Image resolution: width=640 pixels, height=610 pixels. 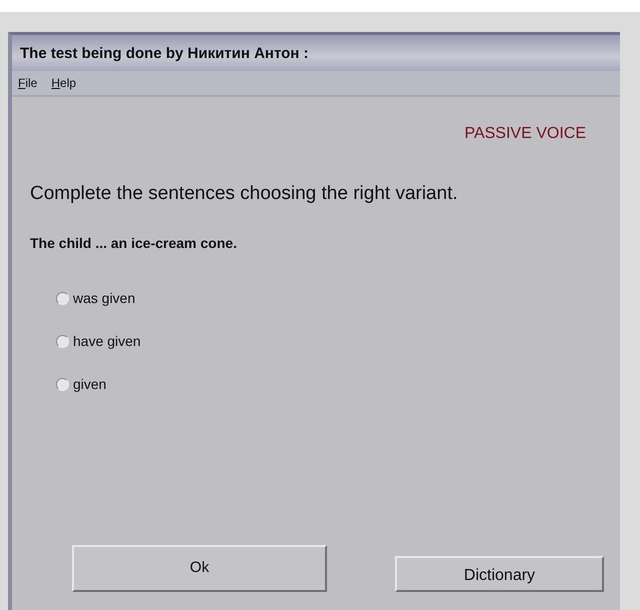 I want to click on dictionary-button: Dictionary, so click(x=499, y=574).